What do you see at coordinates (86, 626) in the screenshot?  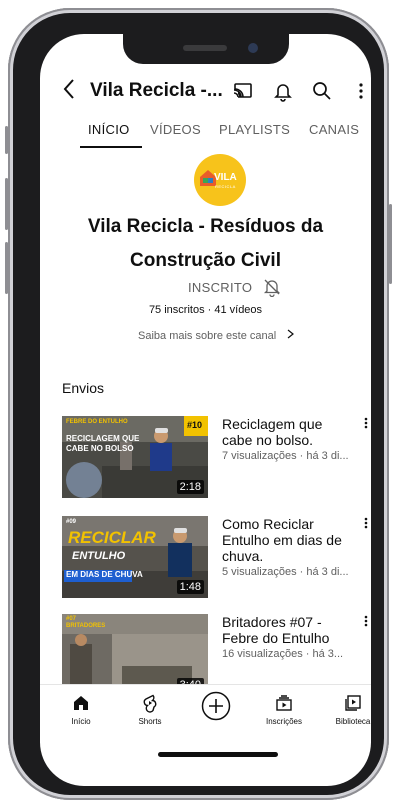 I see `thumb-text: BRITADORES` at bounding box center [86, 626].